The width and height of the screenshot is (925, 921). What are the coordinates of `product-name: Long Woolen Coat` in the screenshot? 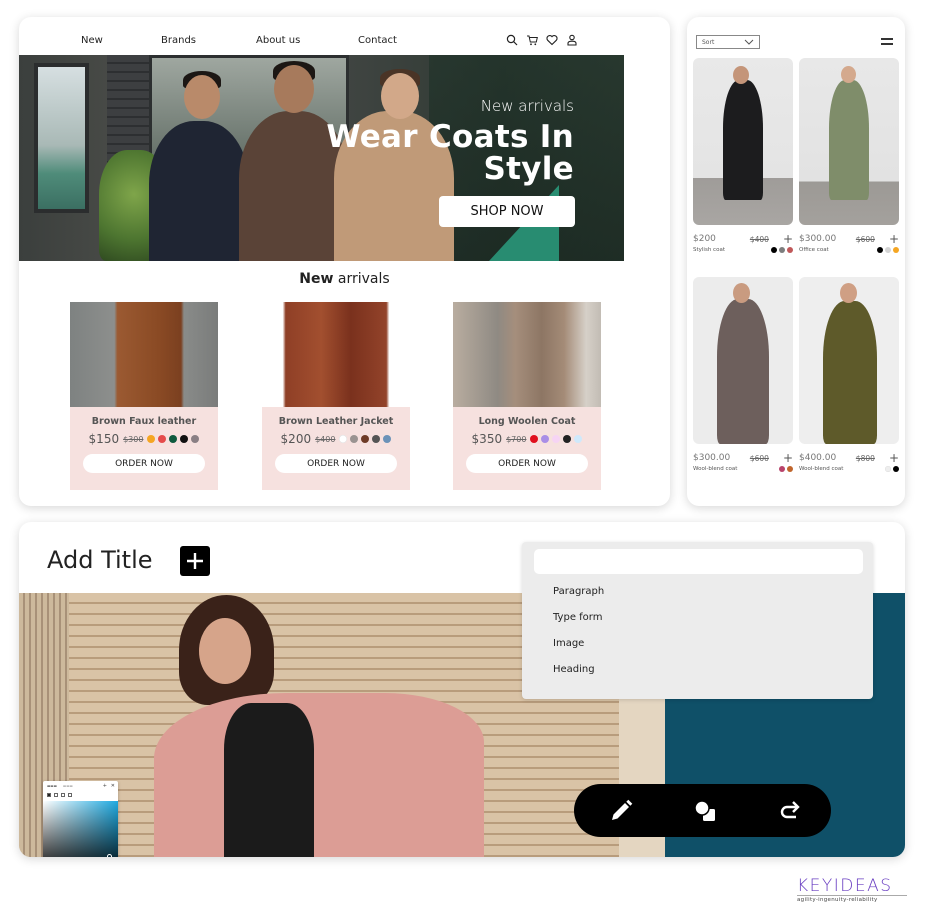 It's located at (527, 421).